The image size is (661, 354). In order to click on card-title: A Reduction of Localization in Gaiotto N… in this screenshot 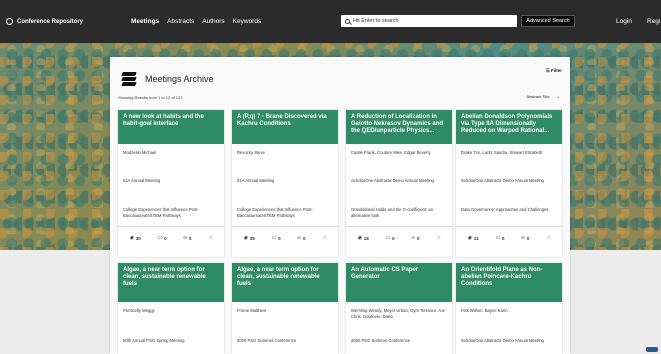, I will do `click(399, 127)`.